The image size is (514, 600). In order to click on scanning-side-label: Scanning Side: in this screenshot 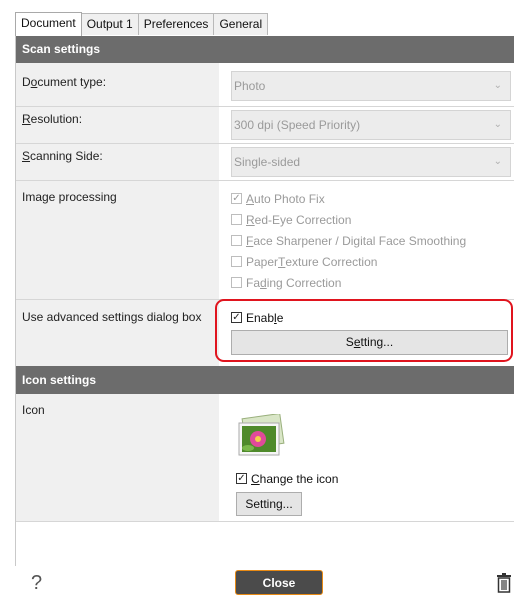, I will do `click(117, 162)`.